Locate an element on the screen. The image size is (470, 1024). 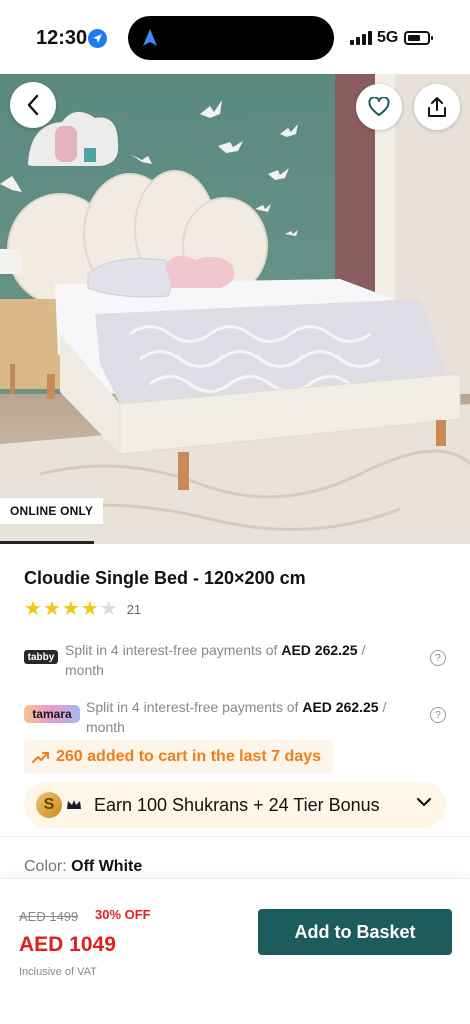
share-button is located at coordinates (437, 107).